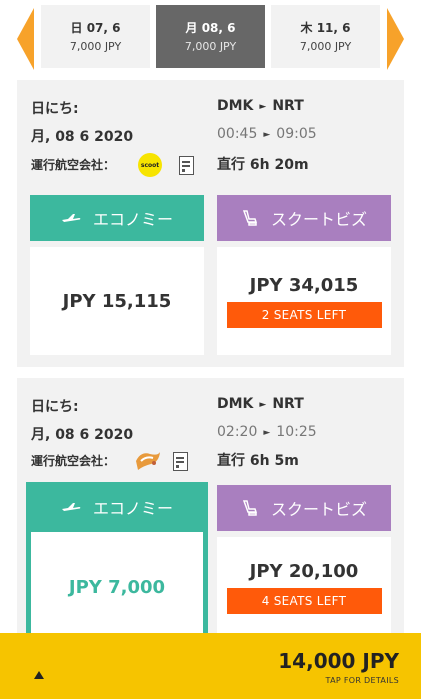 This screenshot has width=421, height=699. What do you see at coordinates (304, 571) in the screenshot?
I see `business-price: JPY 20,100` at bounding box center [304, 571].